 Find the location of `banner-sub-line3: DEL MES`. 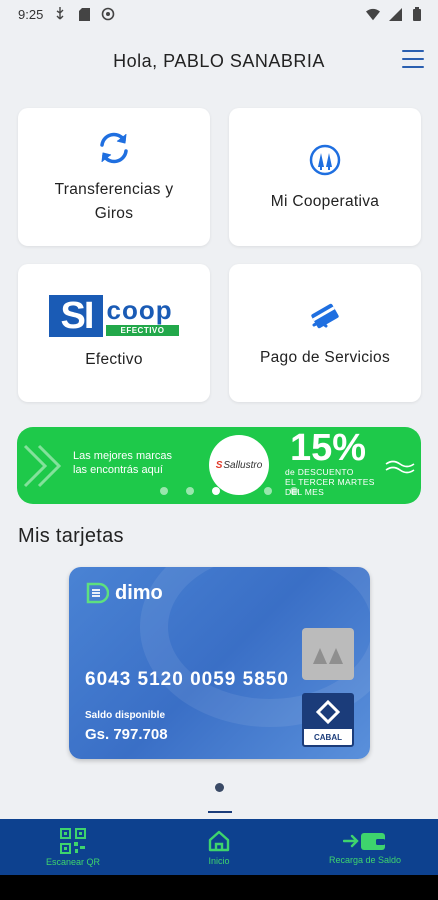

banner-sub-line3: DEL MES is located at coordinates (305, 492).